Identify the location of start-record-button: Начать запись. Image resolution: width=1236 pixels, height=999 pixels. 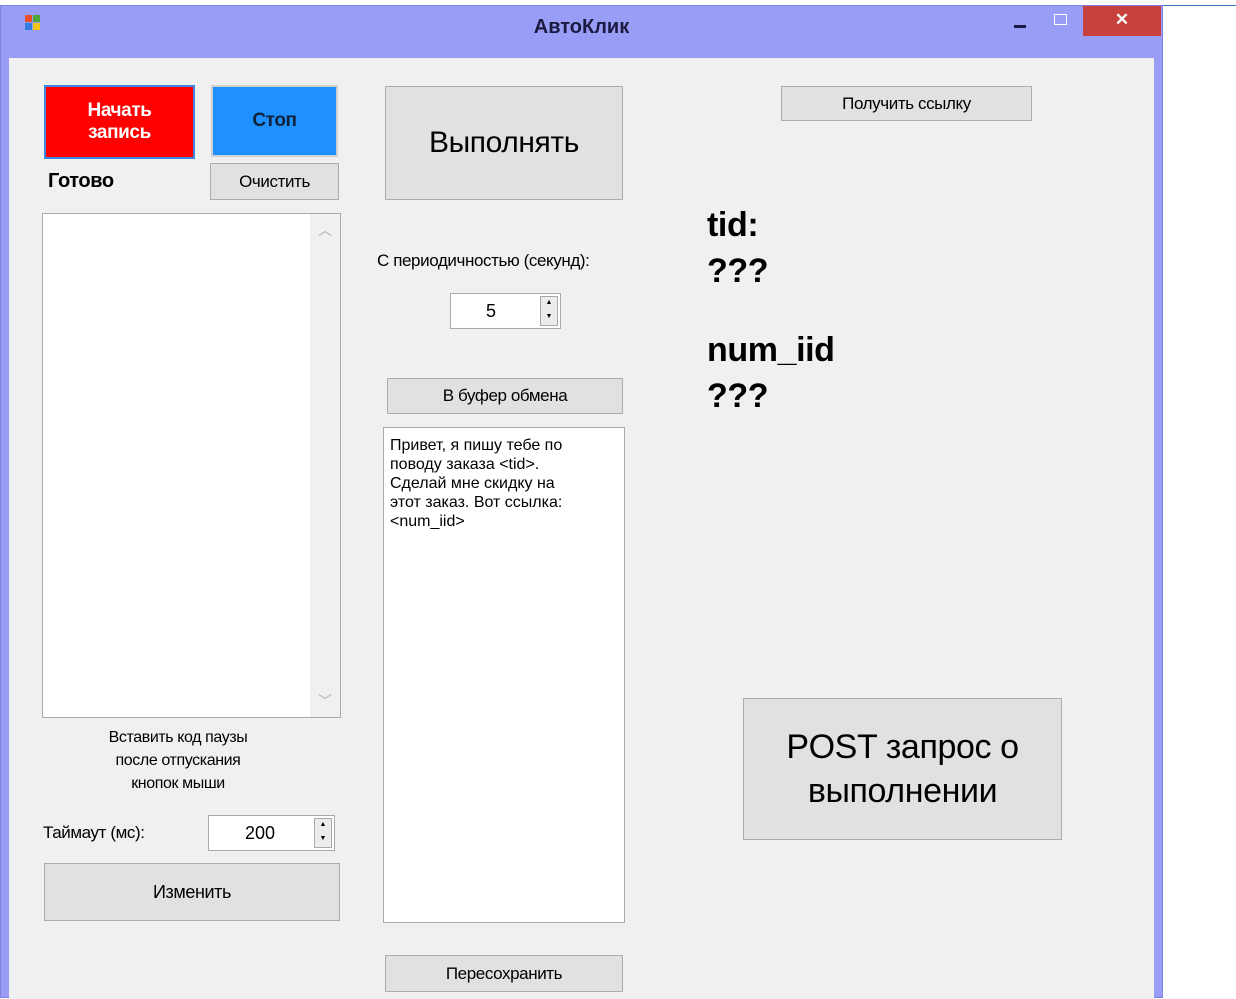
(119, 122).